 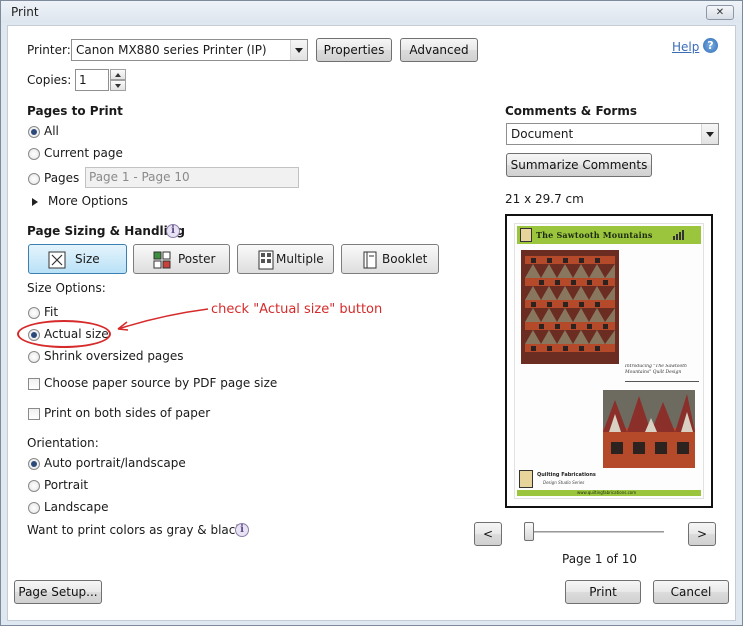 I want to click on page-sizing-heading: Page Sizing & Handling, so click(x=106, y=231).